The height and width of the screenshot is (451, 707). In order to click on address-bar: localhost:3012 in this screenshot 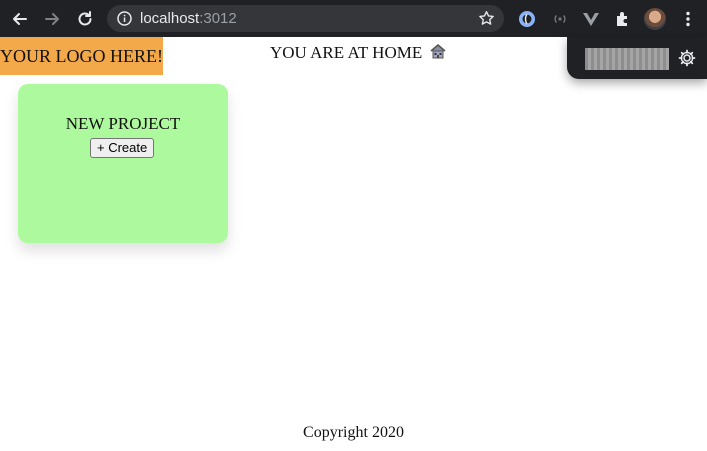, I will do `click(305, 18)`.